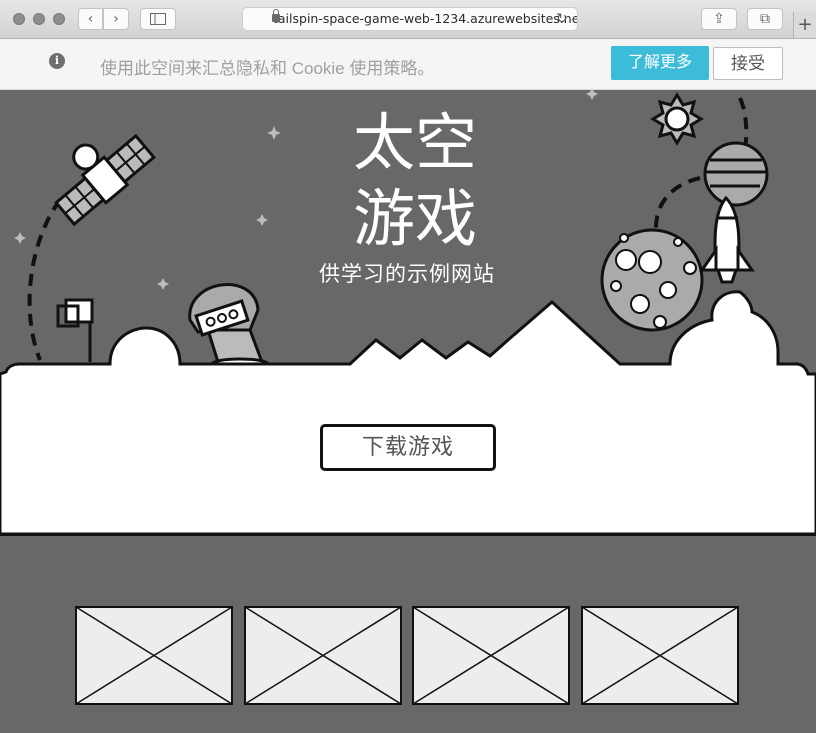 Image resolution: width=816 pixels, height=733 pixels. What do you see at coordinates (39, 19) in the screenshot?
I see `minimize-window-dot` at bounding box center [39, 19].